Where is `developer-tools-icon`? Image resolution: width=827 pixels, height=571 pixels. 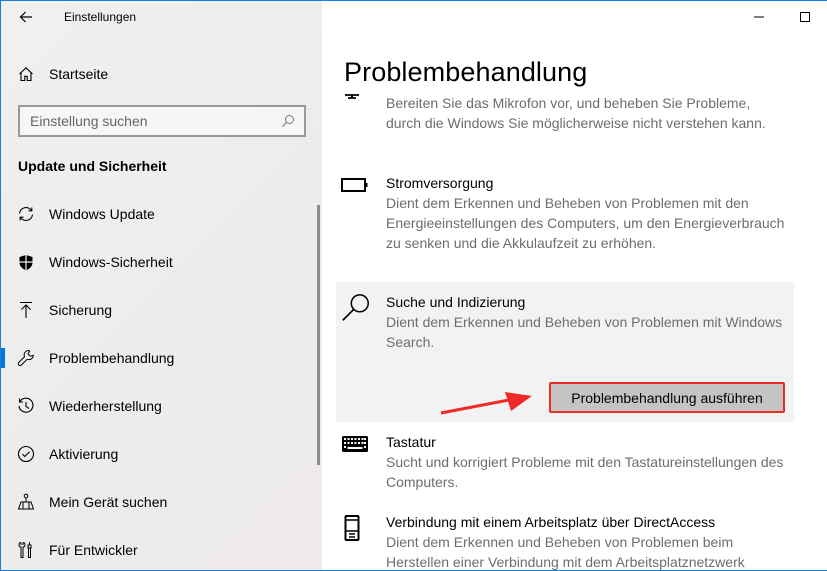
developer-tools-icon is located at coordinates (26, 550).